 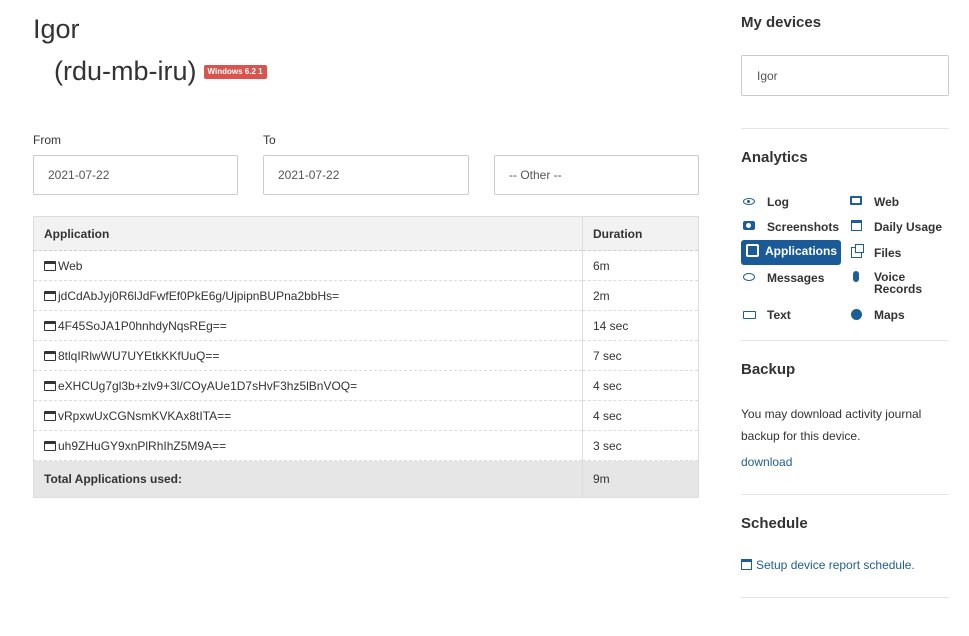 What do you see at coordinates (856, 200) in the screenshot?
I see `monitor-icon` at bounding box center [856, 200].